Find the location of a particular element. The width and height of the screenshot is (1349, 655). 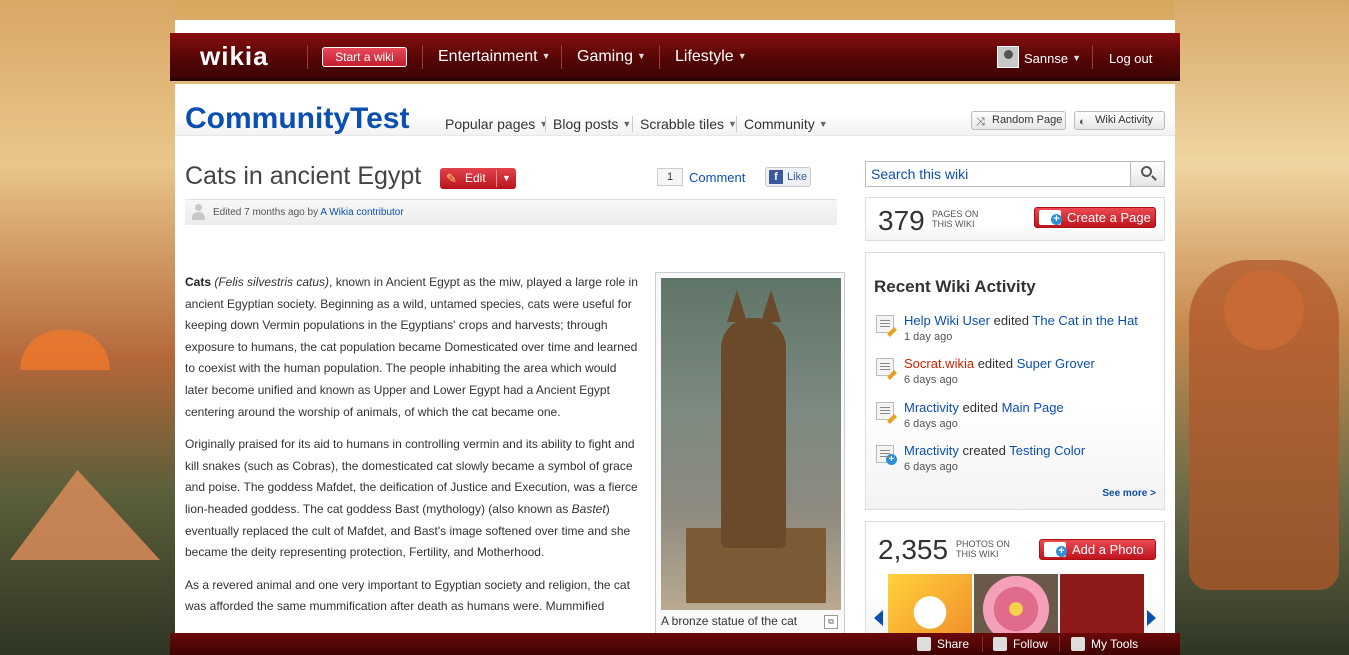

activity-line: Socrat.wikia edited Super Grover is located at coordinates (999, 363).